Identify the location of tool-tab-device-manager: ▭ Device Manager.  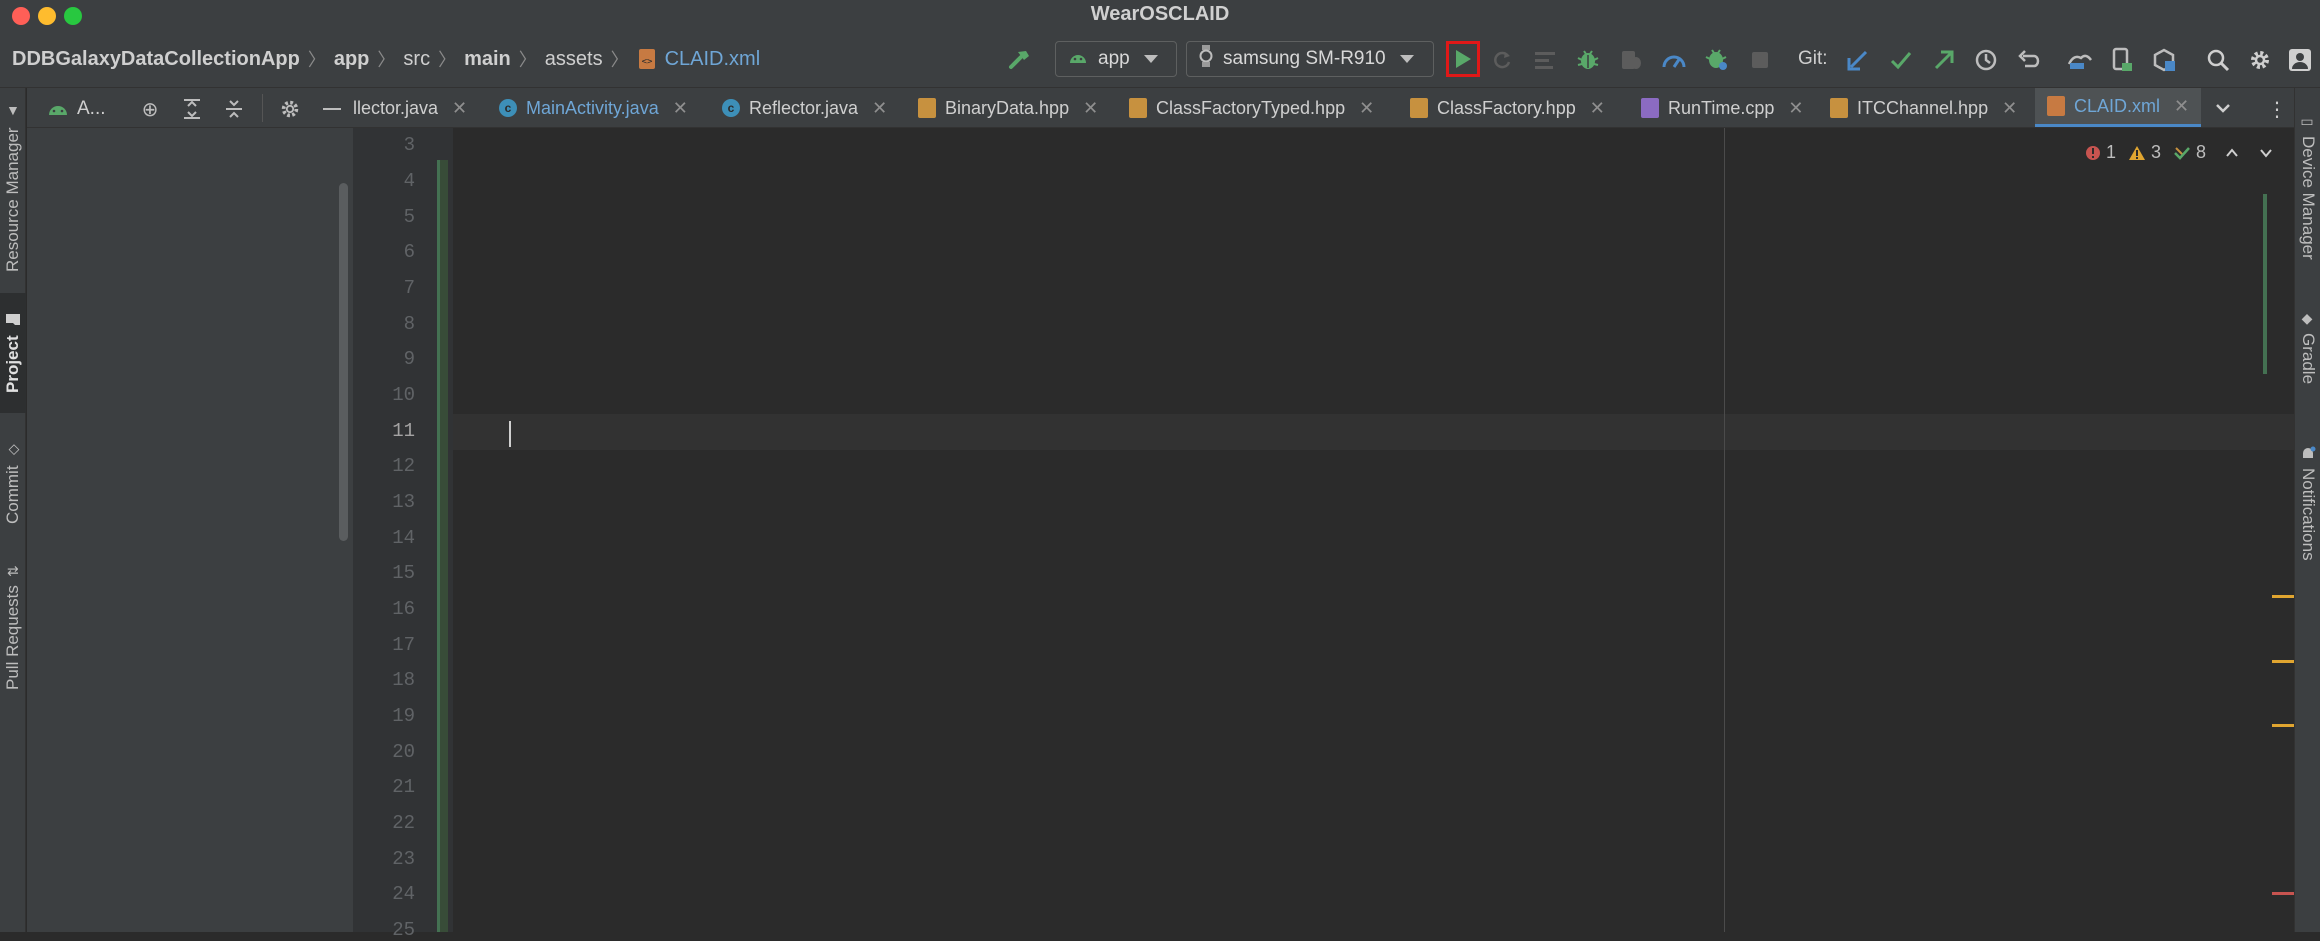
(2307, 187).